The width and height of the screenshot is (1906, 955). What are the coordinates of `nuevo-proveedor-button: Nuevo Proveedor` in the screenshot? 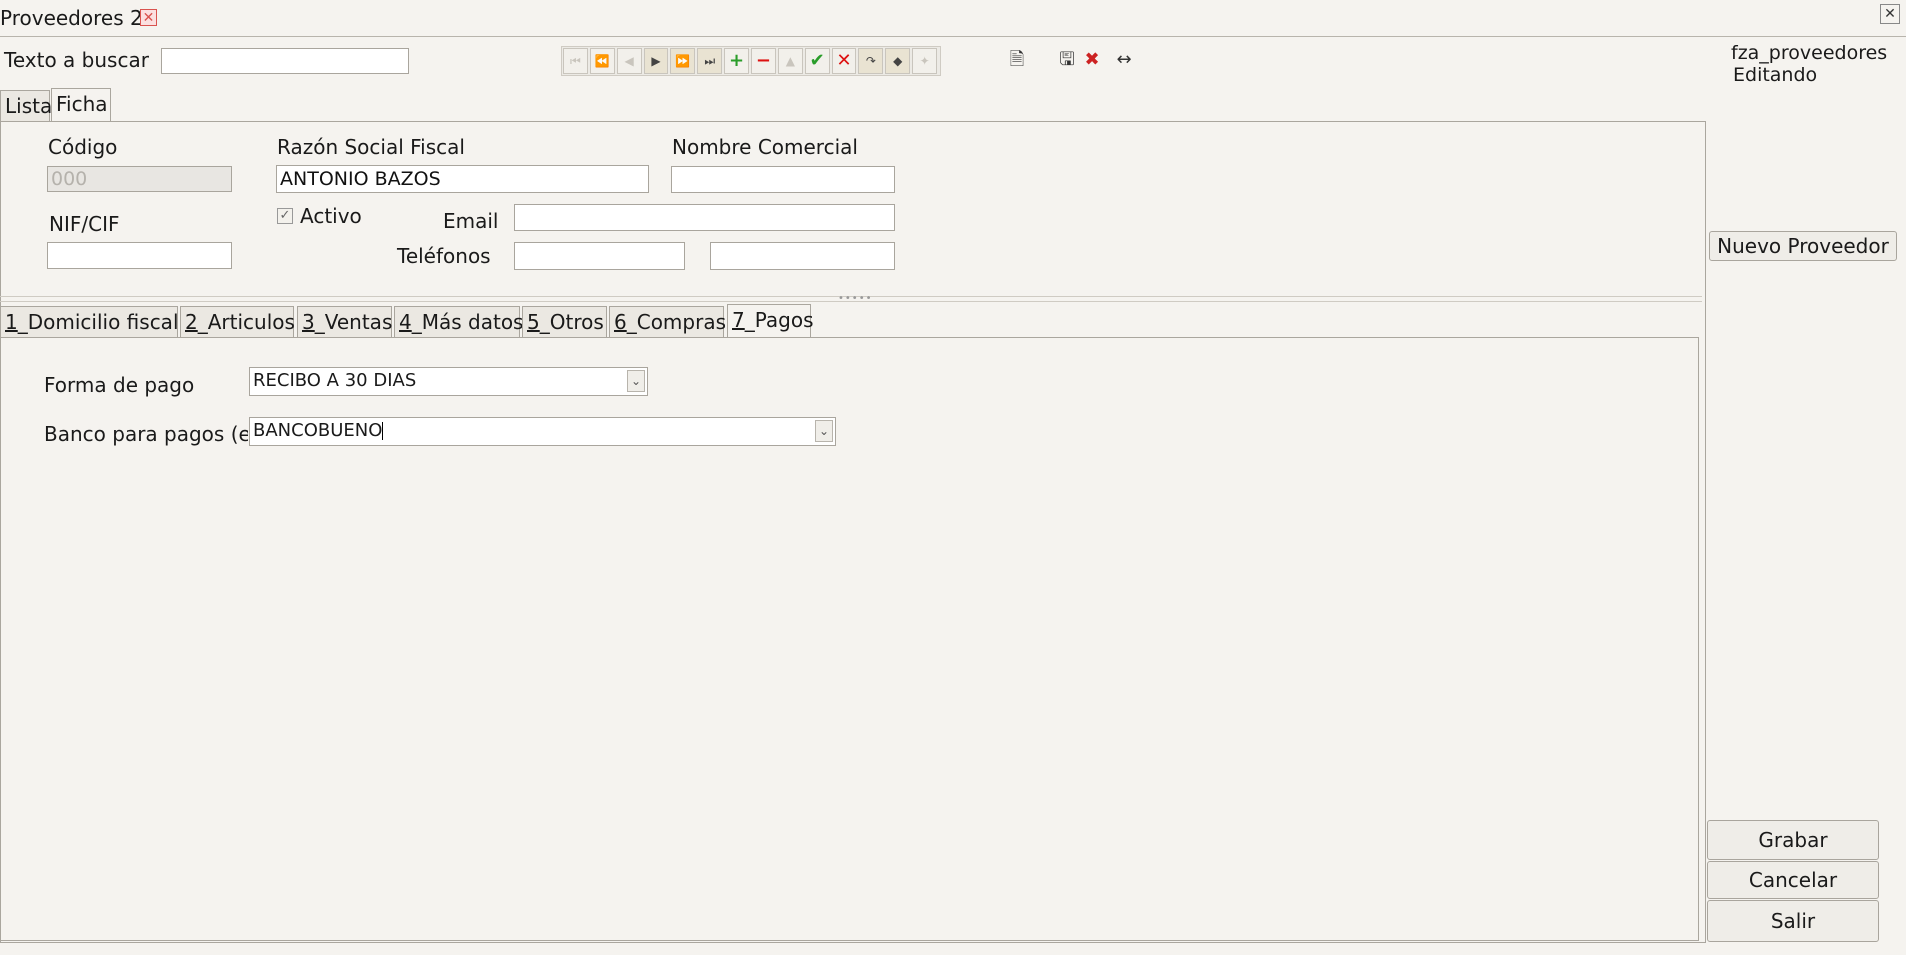 It's located at (1803, 246).